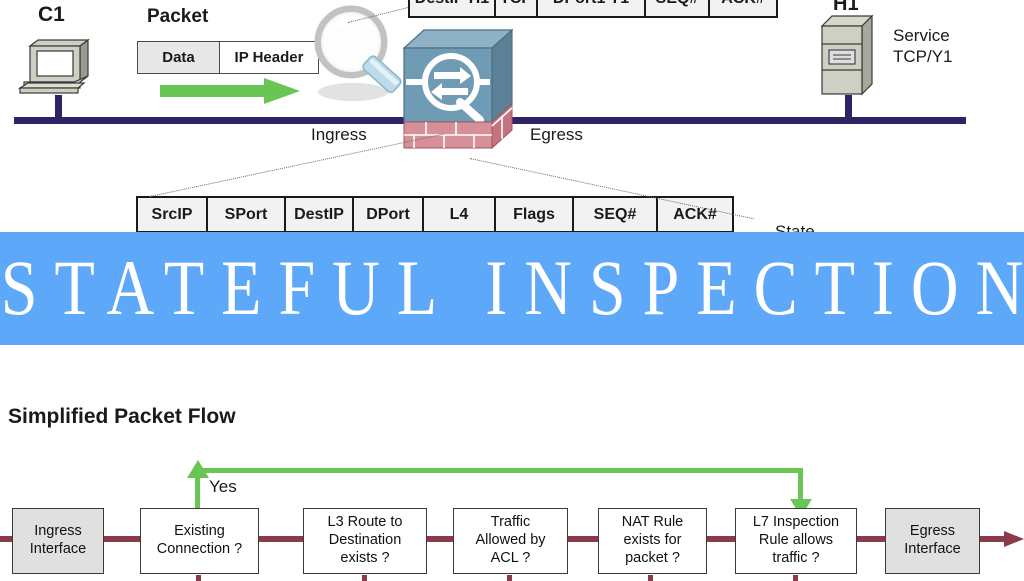  Describe the element at coordinates (796, 557) in the screenshot. I see `flow-box-label-line-2: traffic ?` at that location.